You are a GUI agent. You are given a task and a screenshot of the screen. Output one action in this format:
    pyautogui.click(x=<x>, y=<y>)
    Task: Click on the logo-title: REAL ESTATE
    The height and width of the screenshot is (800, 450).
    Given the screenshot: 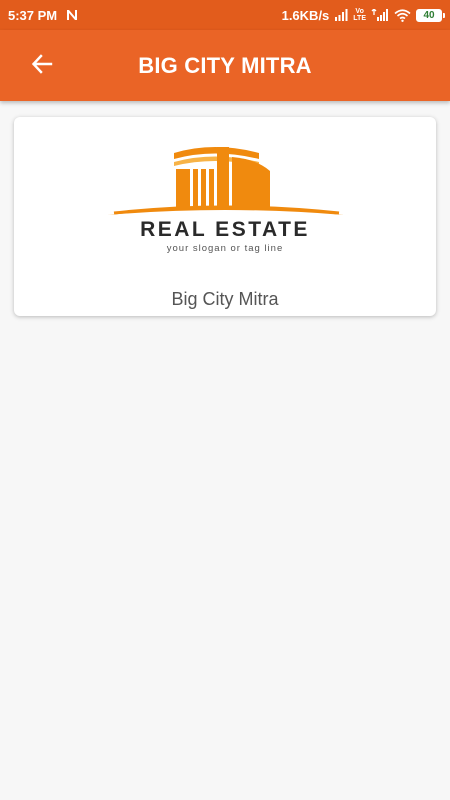 What is the action you would take?
    pyautogui.click(x=225, y=229)
    